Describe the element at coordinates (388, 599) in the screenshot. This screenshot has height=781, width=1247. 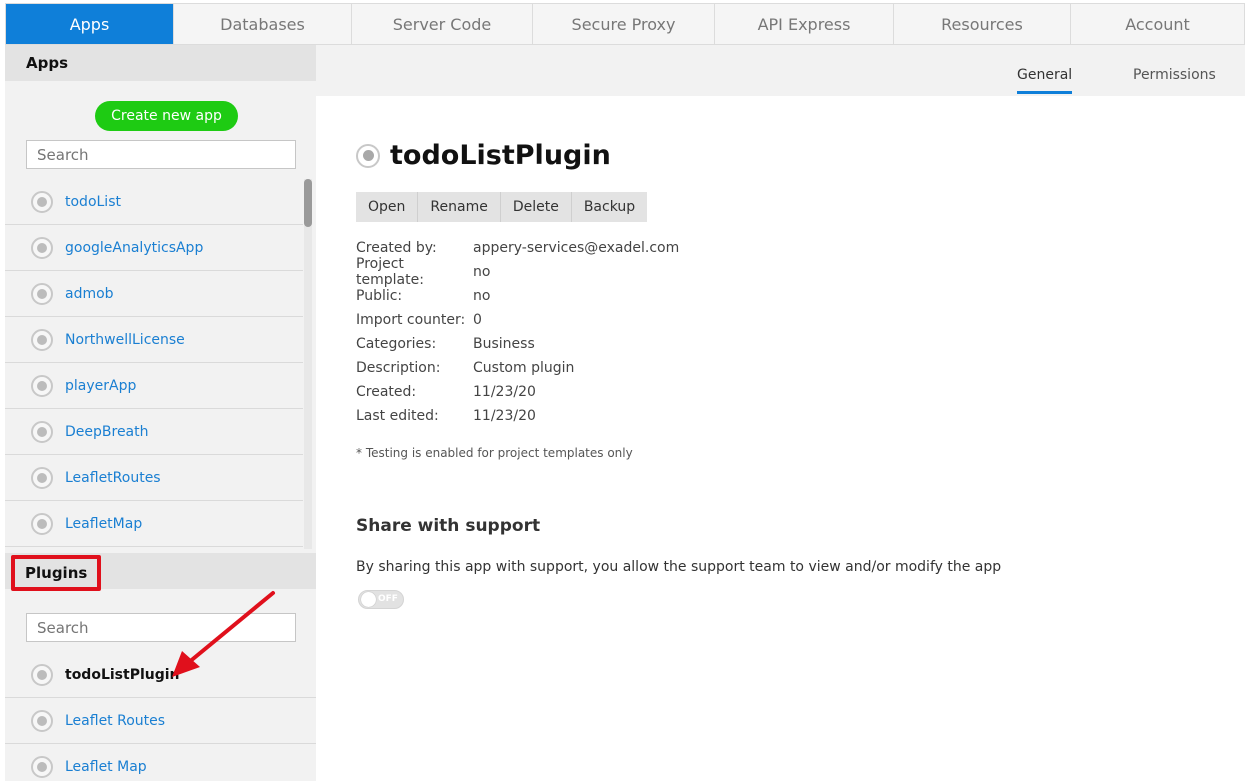
I see `toggle-label: OFF` at that location.